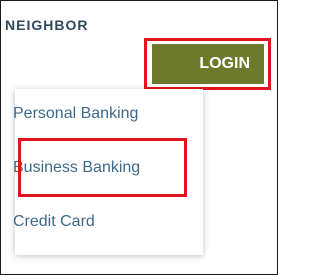 The height and width of the screenshot is (275, 320). Describe the element at coordinates (75, 114) in the screenshot. I see `menu-item-personal-banking: Personal Banking` at that location.